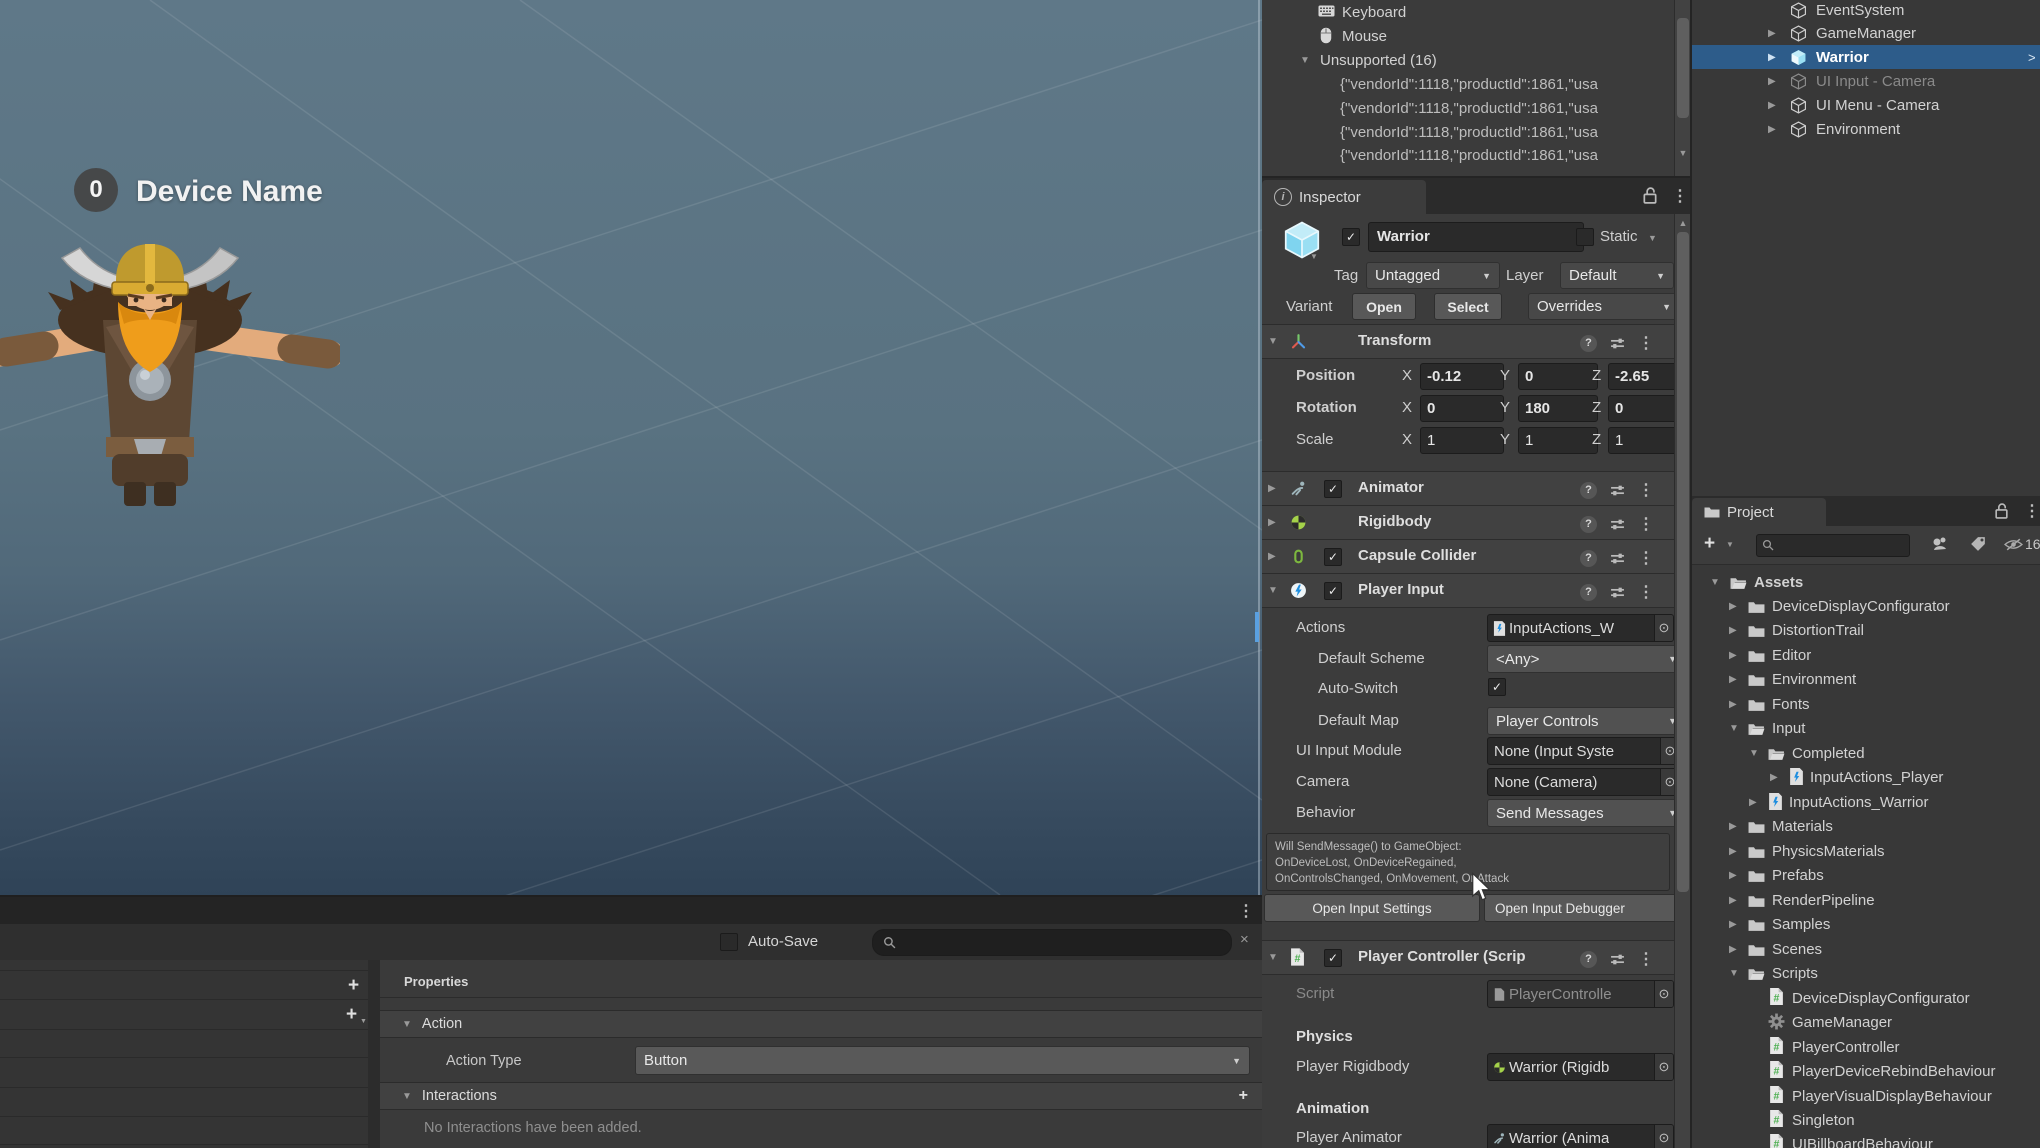  I want to click on tag-dropdown: Untagged ▼, so click(1433, 275).